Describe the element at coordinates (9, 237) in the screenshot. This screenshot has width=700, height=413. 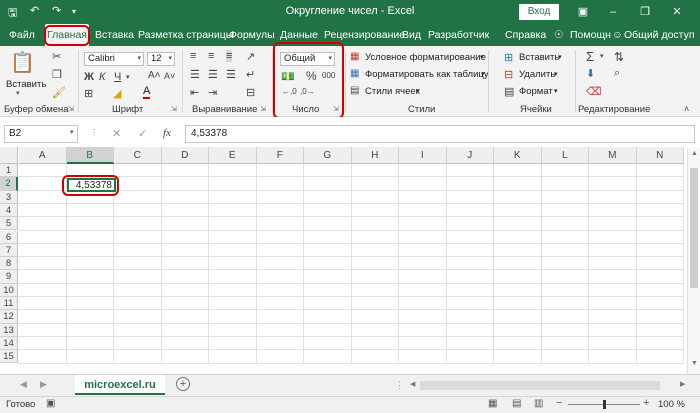
I see `row-header-6: 6` at that location.